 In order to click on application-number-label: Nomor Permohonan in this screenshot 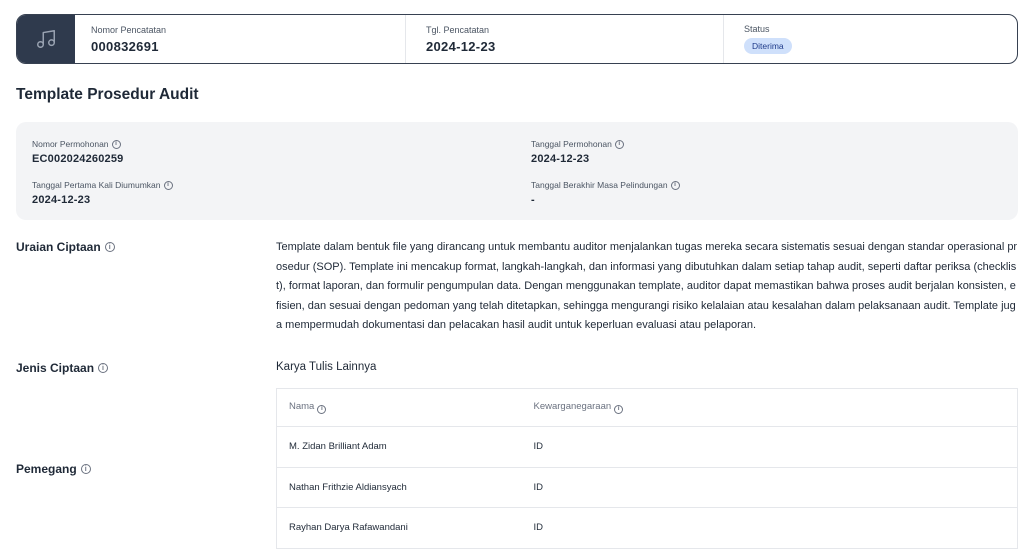, I will do `click(70, 144)`.